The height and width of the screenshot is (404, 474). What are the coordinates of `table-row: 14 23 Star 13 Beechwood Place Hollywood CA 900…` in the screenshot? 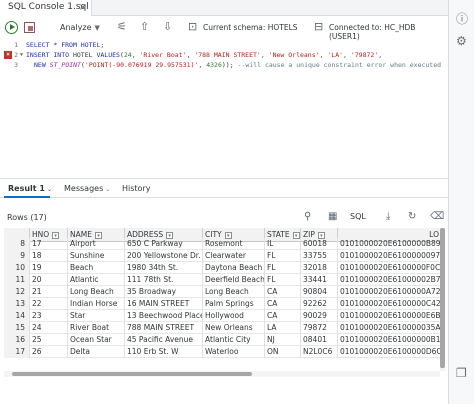 It's located at (224, 316).